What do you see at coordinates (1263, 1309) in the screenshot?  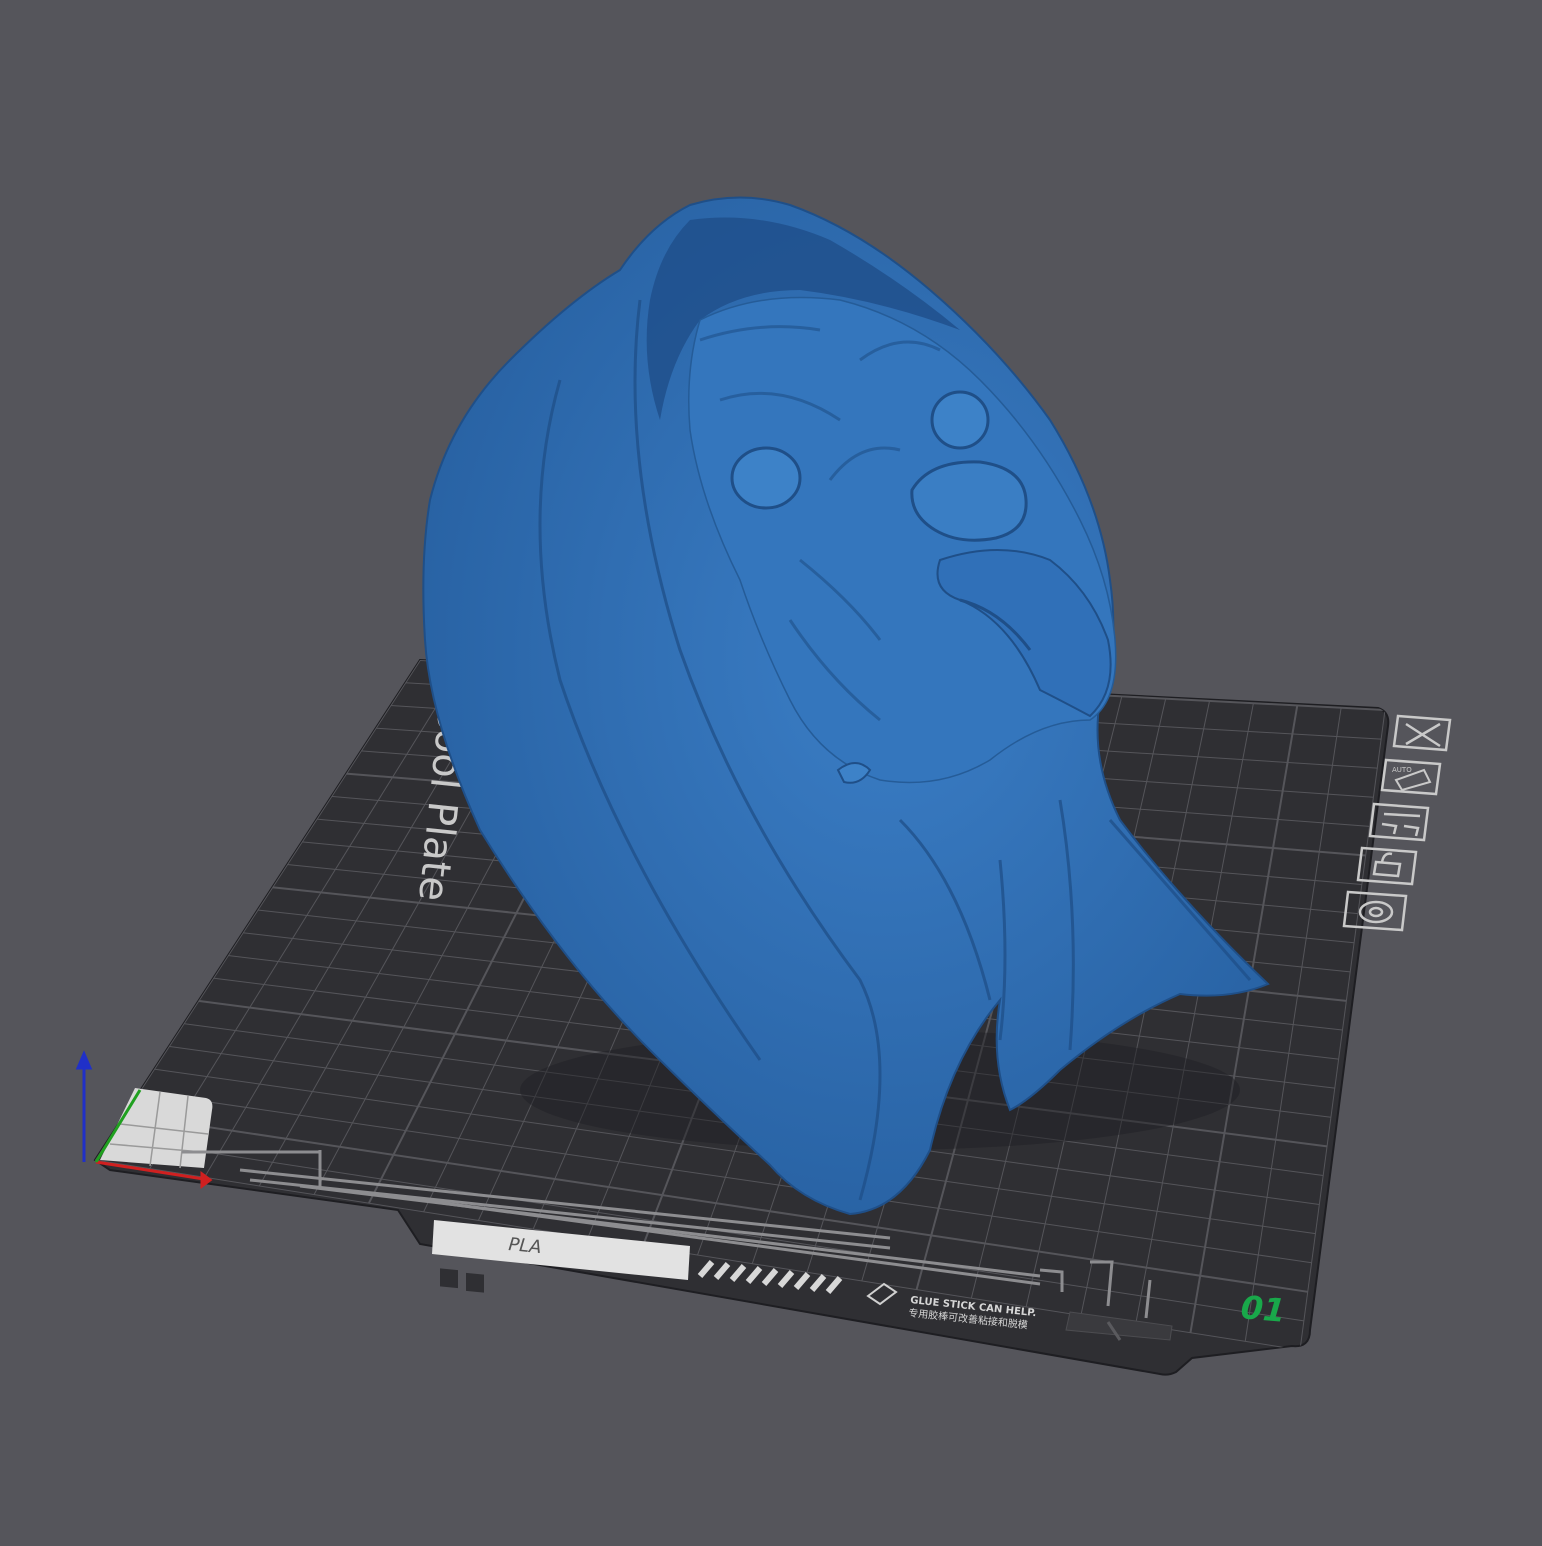 I see `plate-number: 01` at bounding box center [1263, 1309].